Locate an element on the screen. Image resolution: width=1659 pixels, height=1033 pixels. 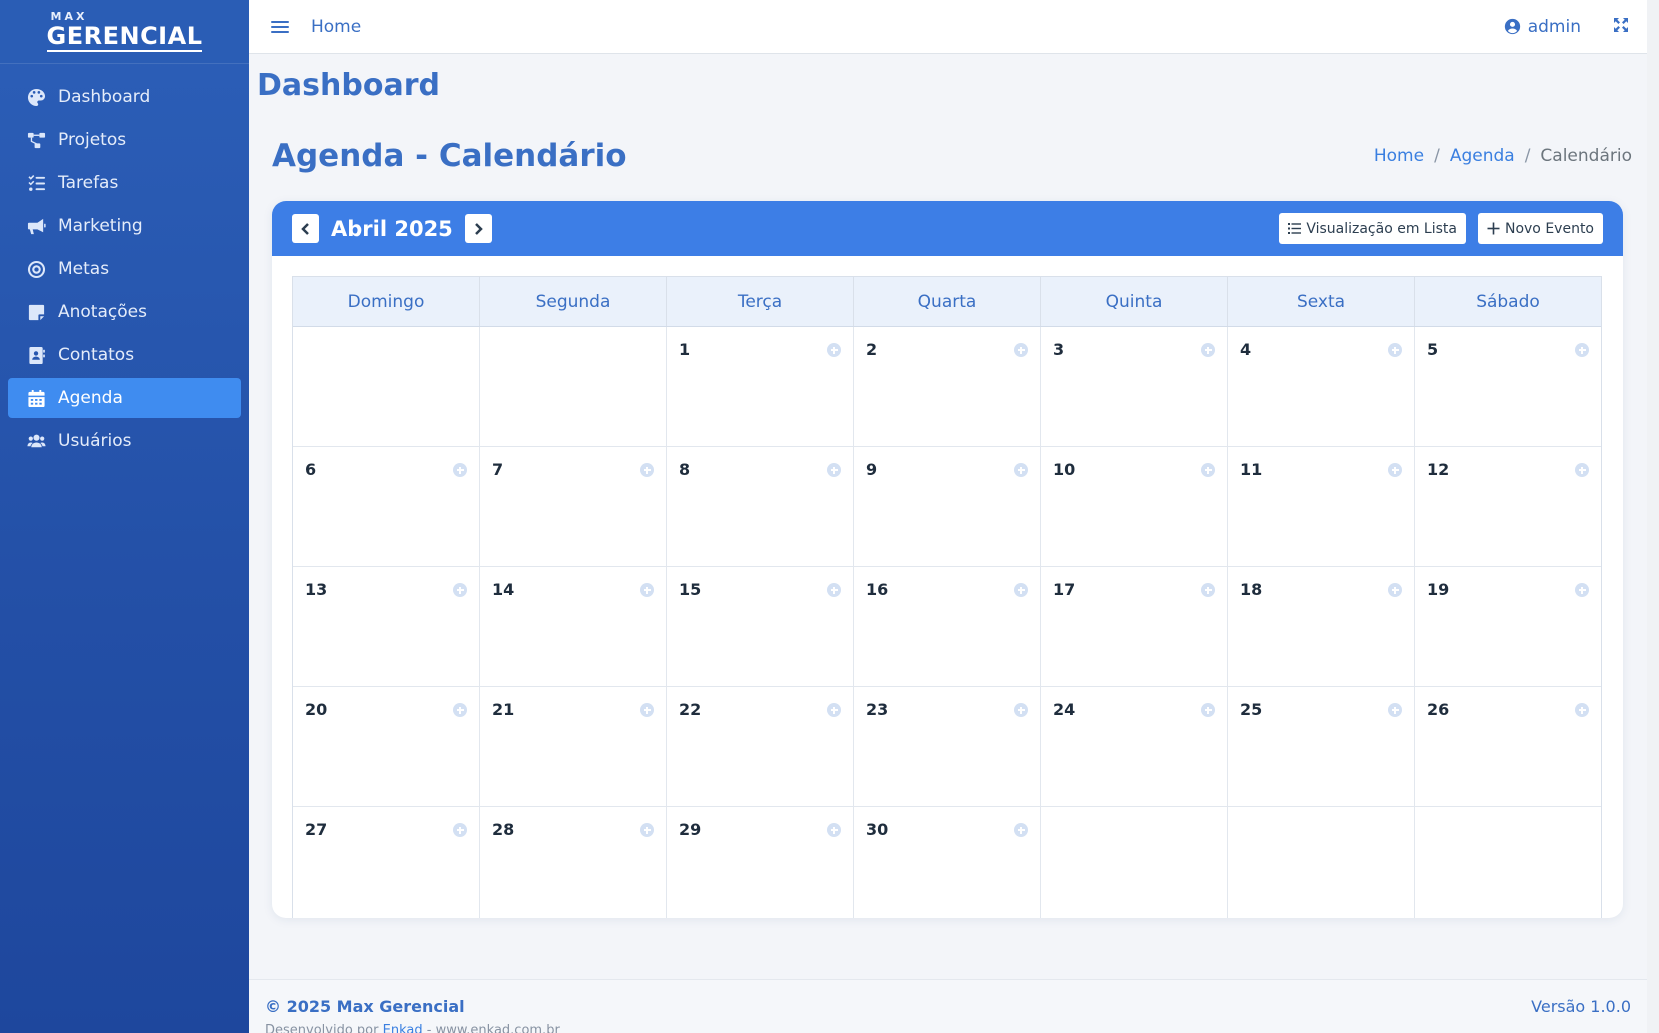
calendar-day-cell: 30 is located at coordinates (947, 862).